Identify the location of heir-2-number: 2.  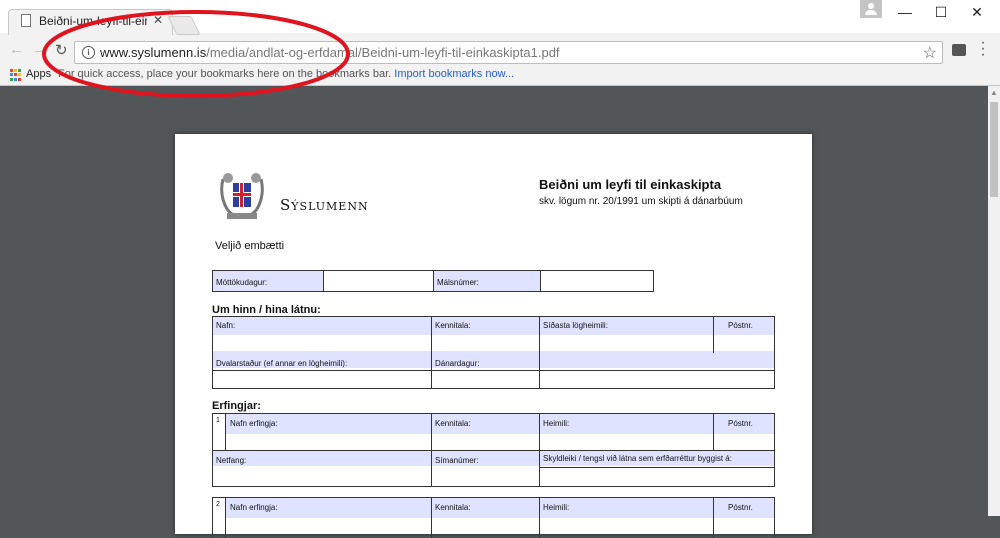
(218, 504).